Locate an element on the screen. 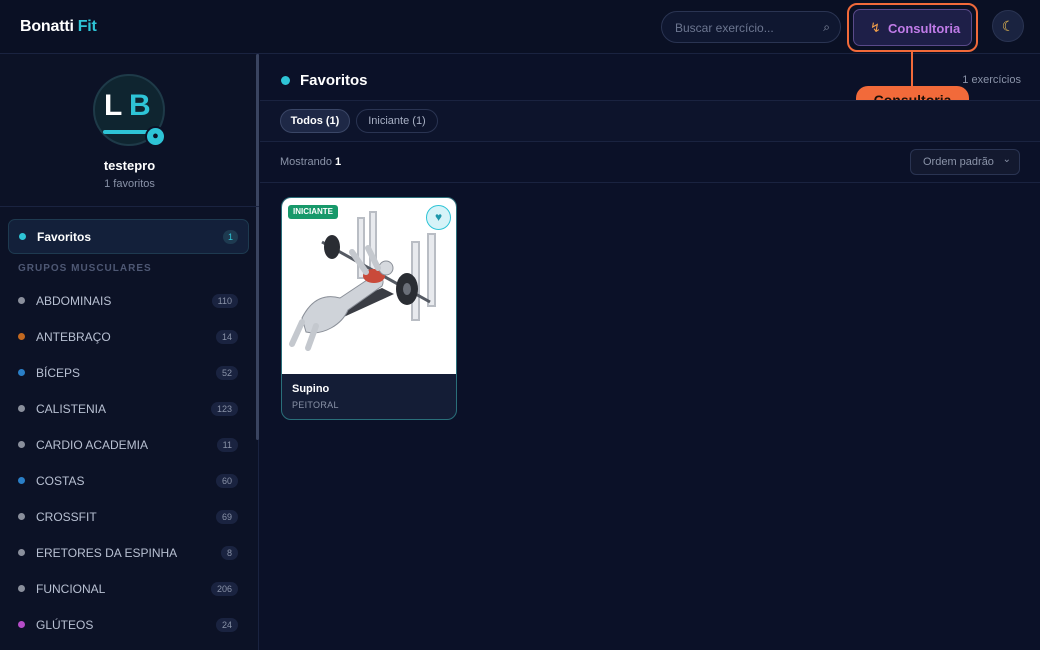 The width and height of the screenshot is (1040, 650). search-icon: ⌕ is located at coordinates (826, 27).